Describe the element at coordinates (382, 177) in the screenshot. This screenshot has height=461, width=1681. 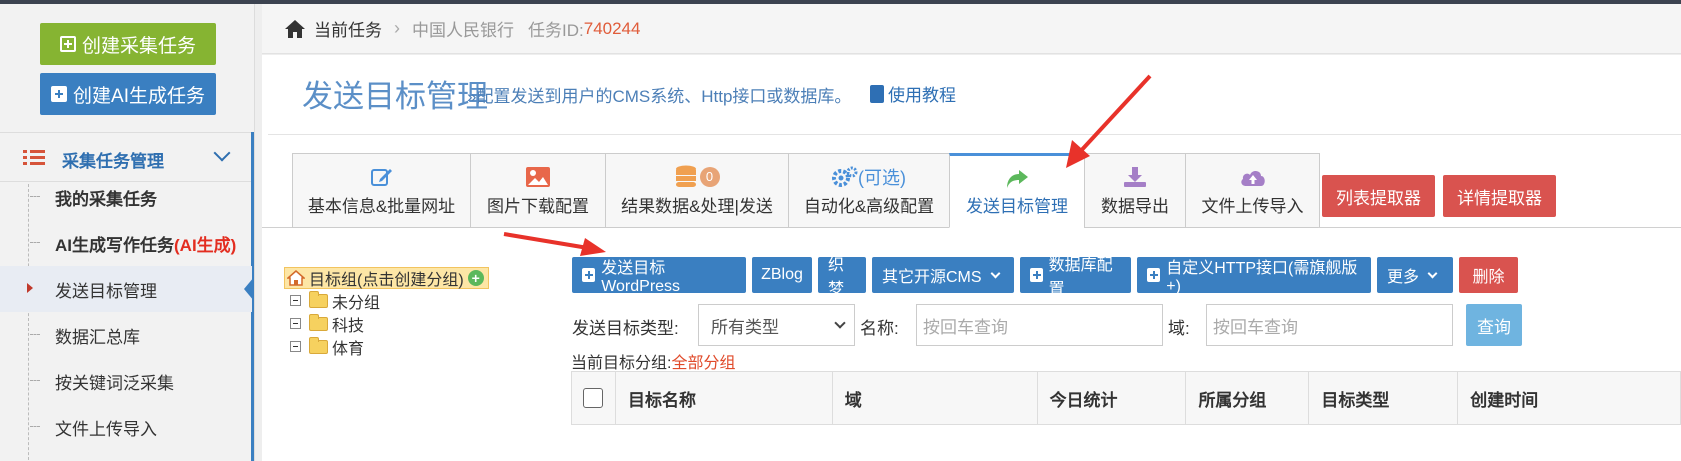
I see `edit-icon` at that location.